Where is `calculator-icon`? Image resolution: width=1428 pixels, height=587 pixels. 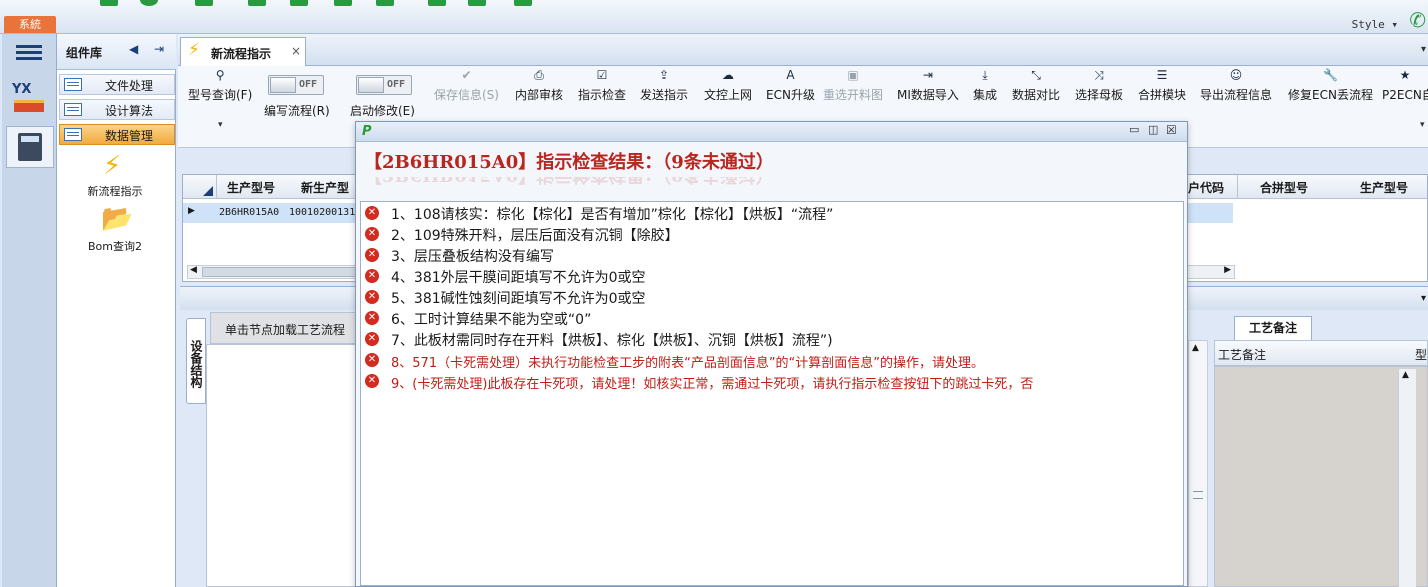
calculator-icon is located at coordinates (30, 147).